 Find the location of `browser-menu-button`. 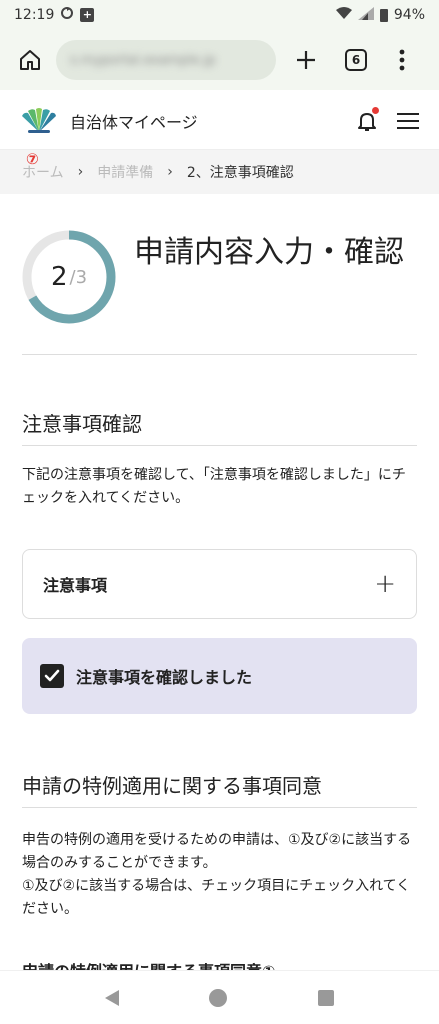

browser-menu-button is located at coordinates (402, 60).